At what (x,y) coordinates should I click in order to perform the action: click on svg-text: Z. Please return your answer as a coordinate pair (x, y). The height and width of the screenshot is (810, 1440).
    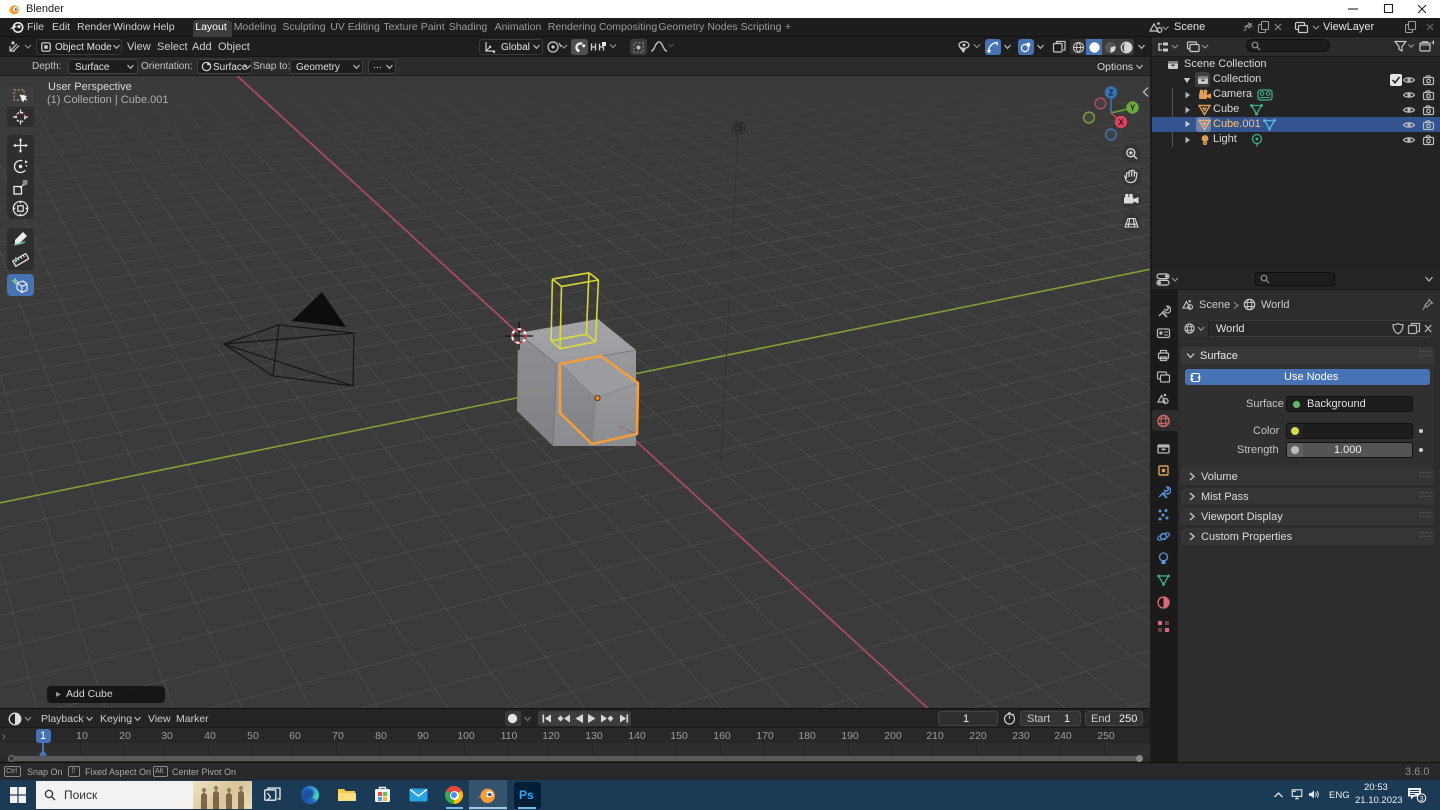
    Looking at the image, I should click on (1111, 93).